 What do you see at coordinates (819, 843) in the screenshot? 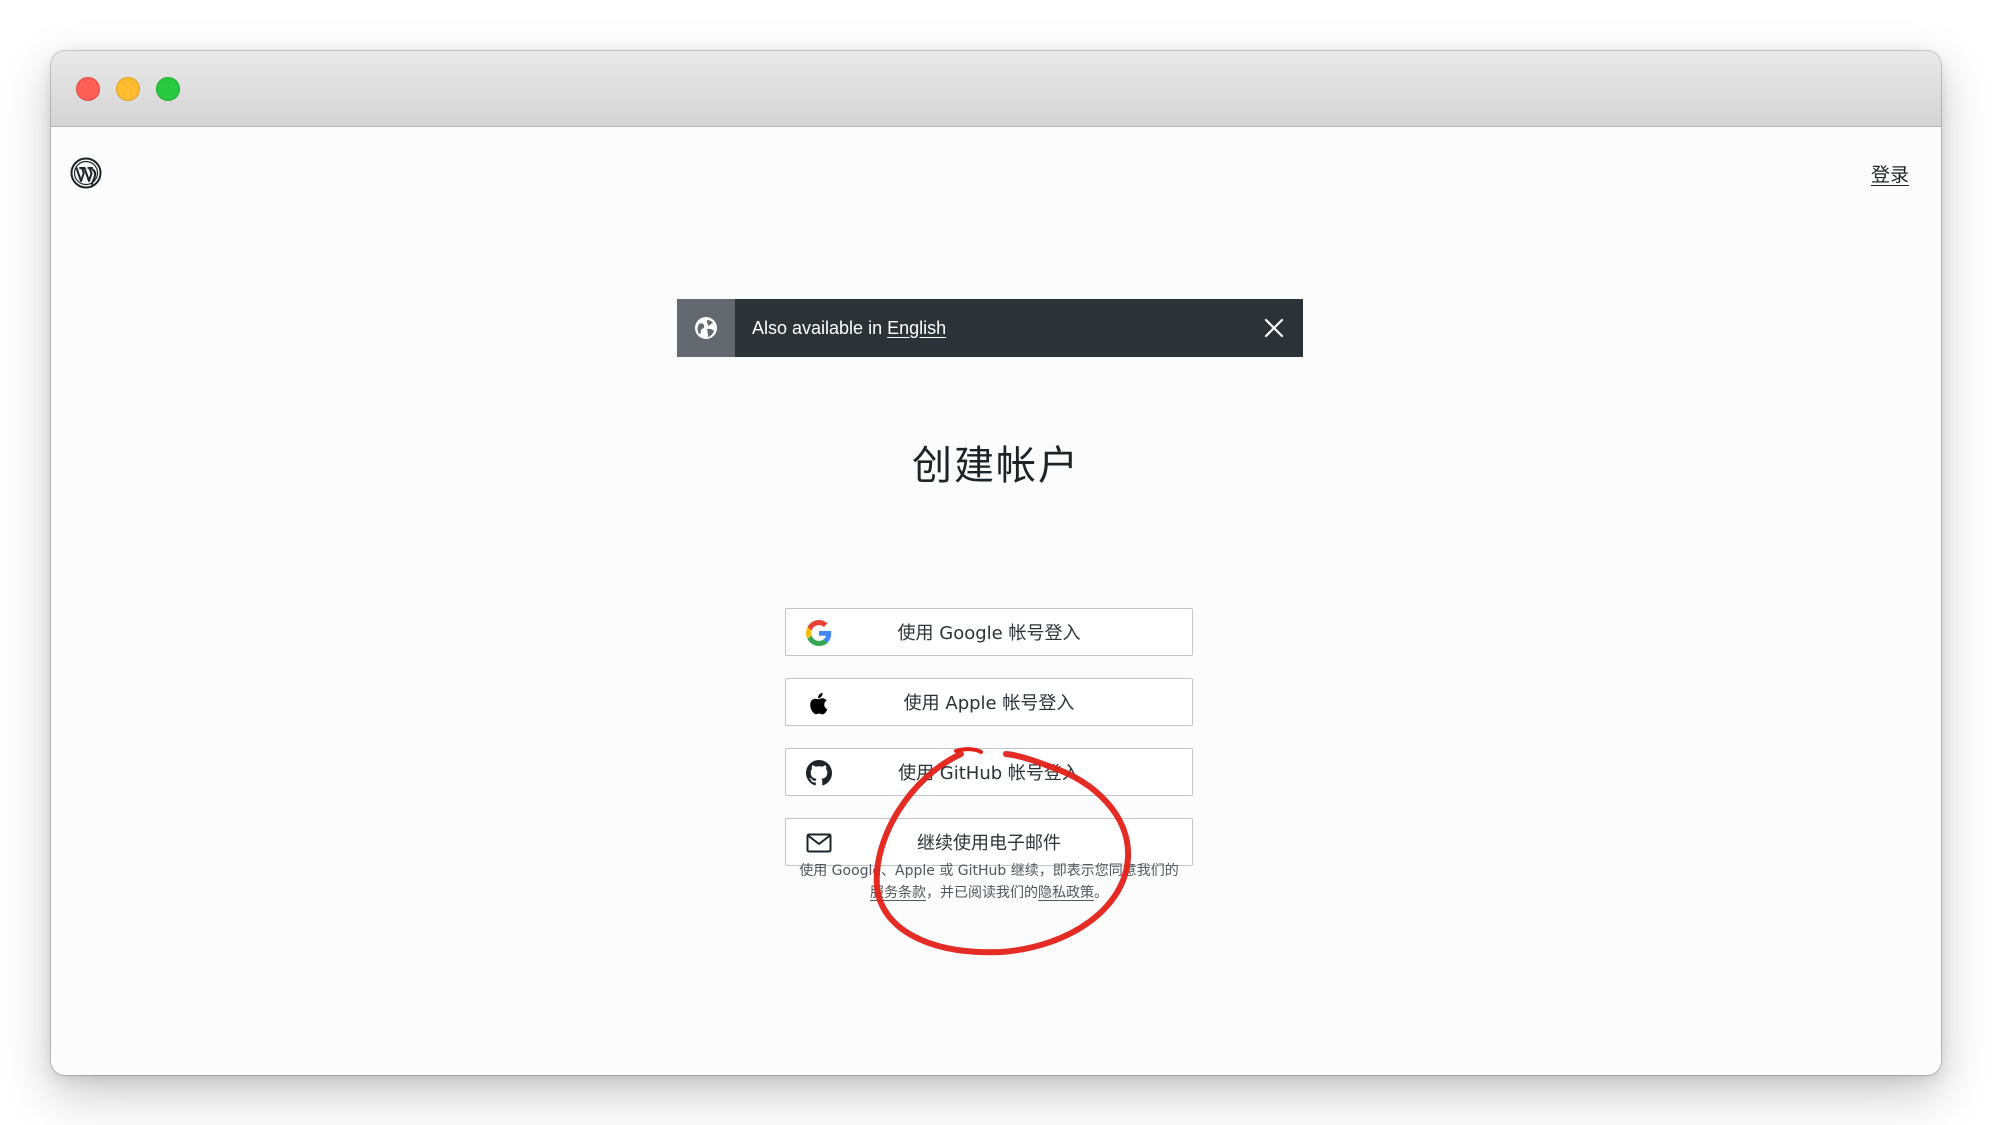
I see `mail-icon` at bounding box center [819, 843].